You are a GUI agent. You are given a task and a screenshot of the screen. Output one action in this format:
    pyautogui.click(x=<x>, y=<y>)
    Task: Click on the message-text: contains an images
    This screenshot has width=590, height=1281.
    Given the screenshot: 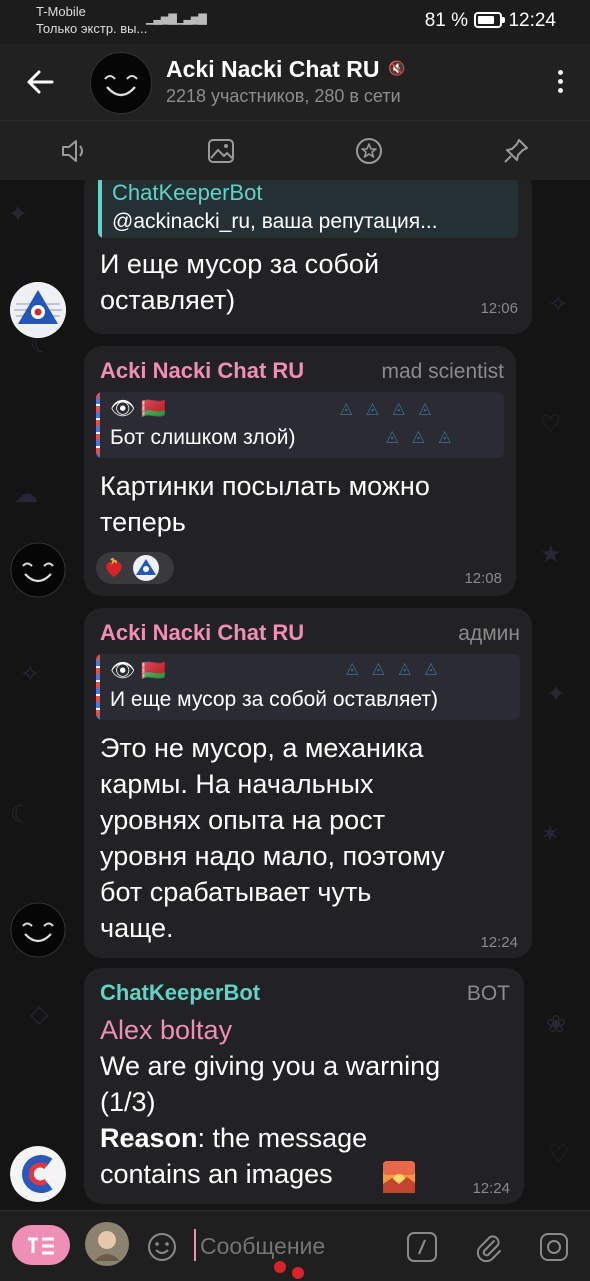 What is the action you would take?
    pyautogui.click(x=216, y=1174)
    